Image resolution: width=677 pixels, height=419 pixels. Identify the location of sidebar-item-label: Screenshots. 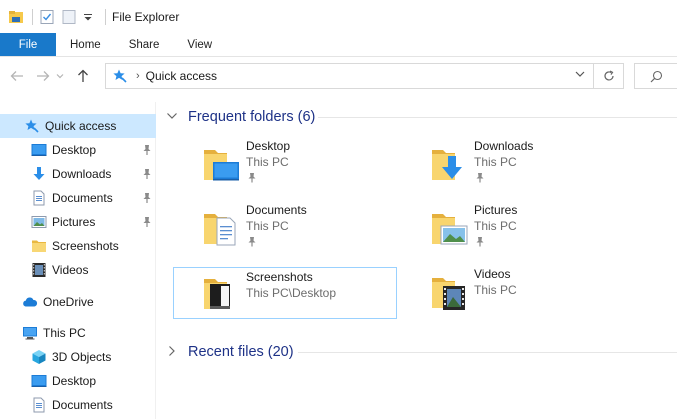
(85, 246).